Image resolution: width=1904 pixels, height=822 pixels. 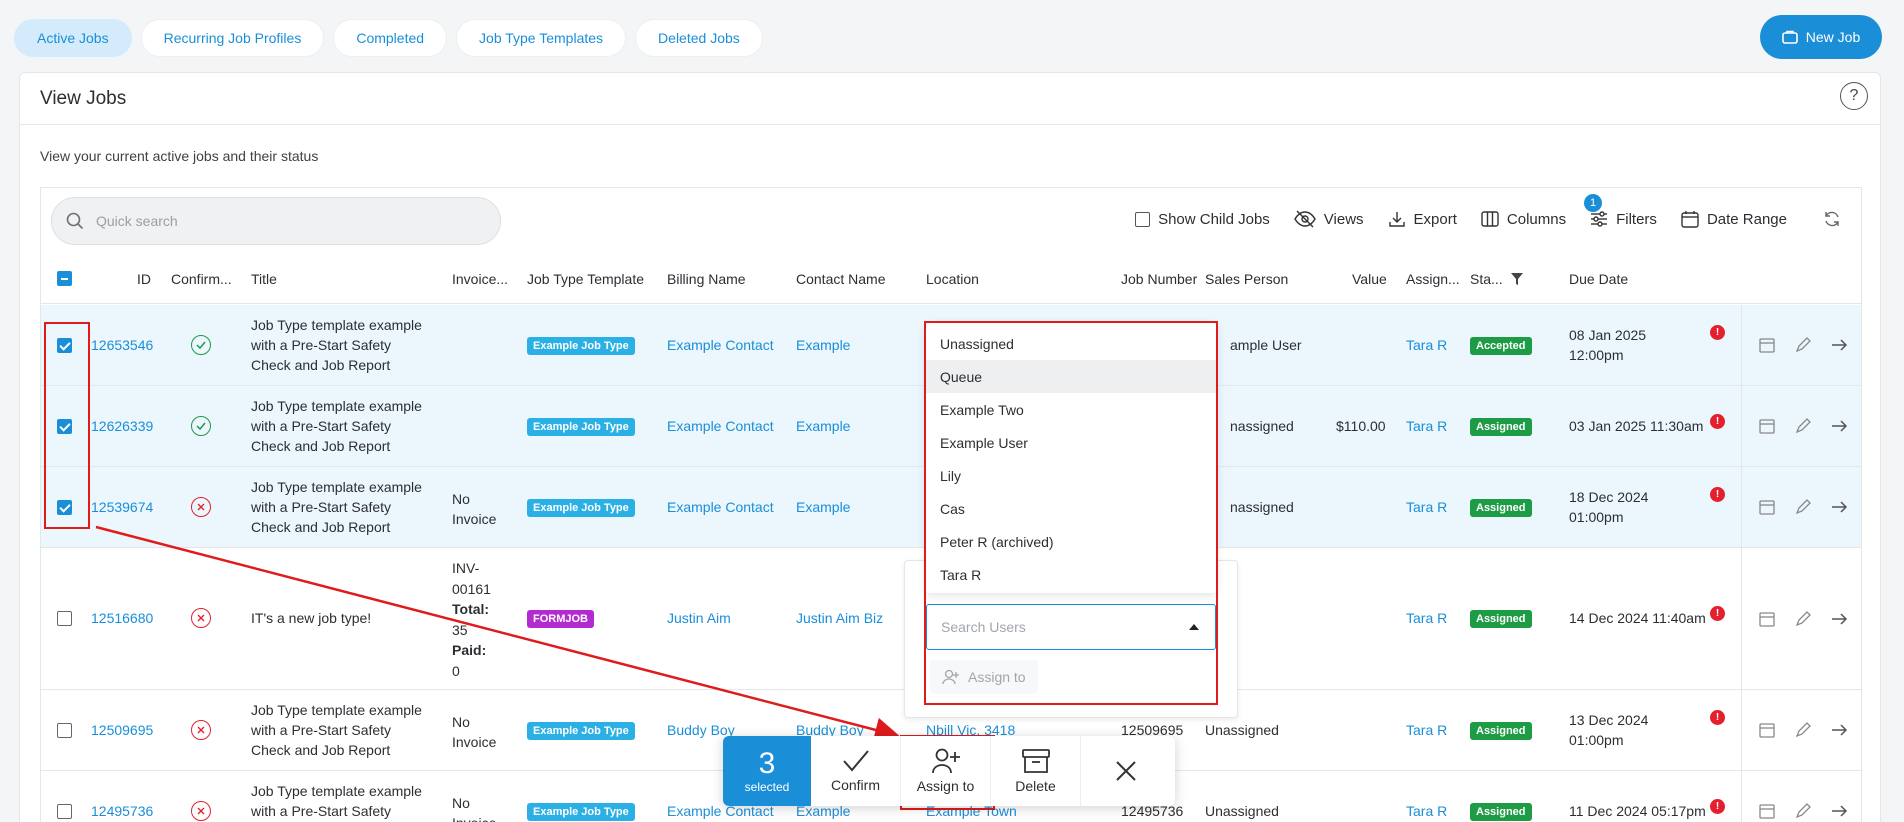 I want to click on selected-count-number: 3, so click(x=767, y=763).